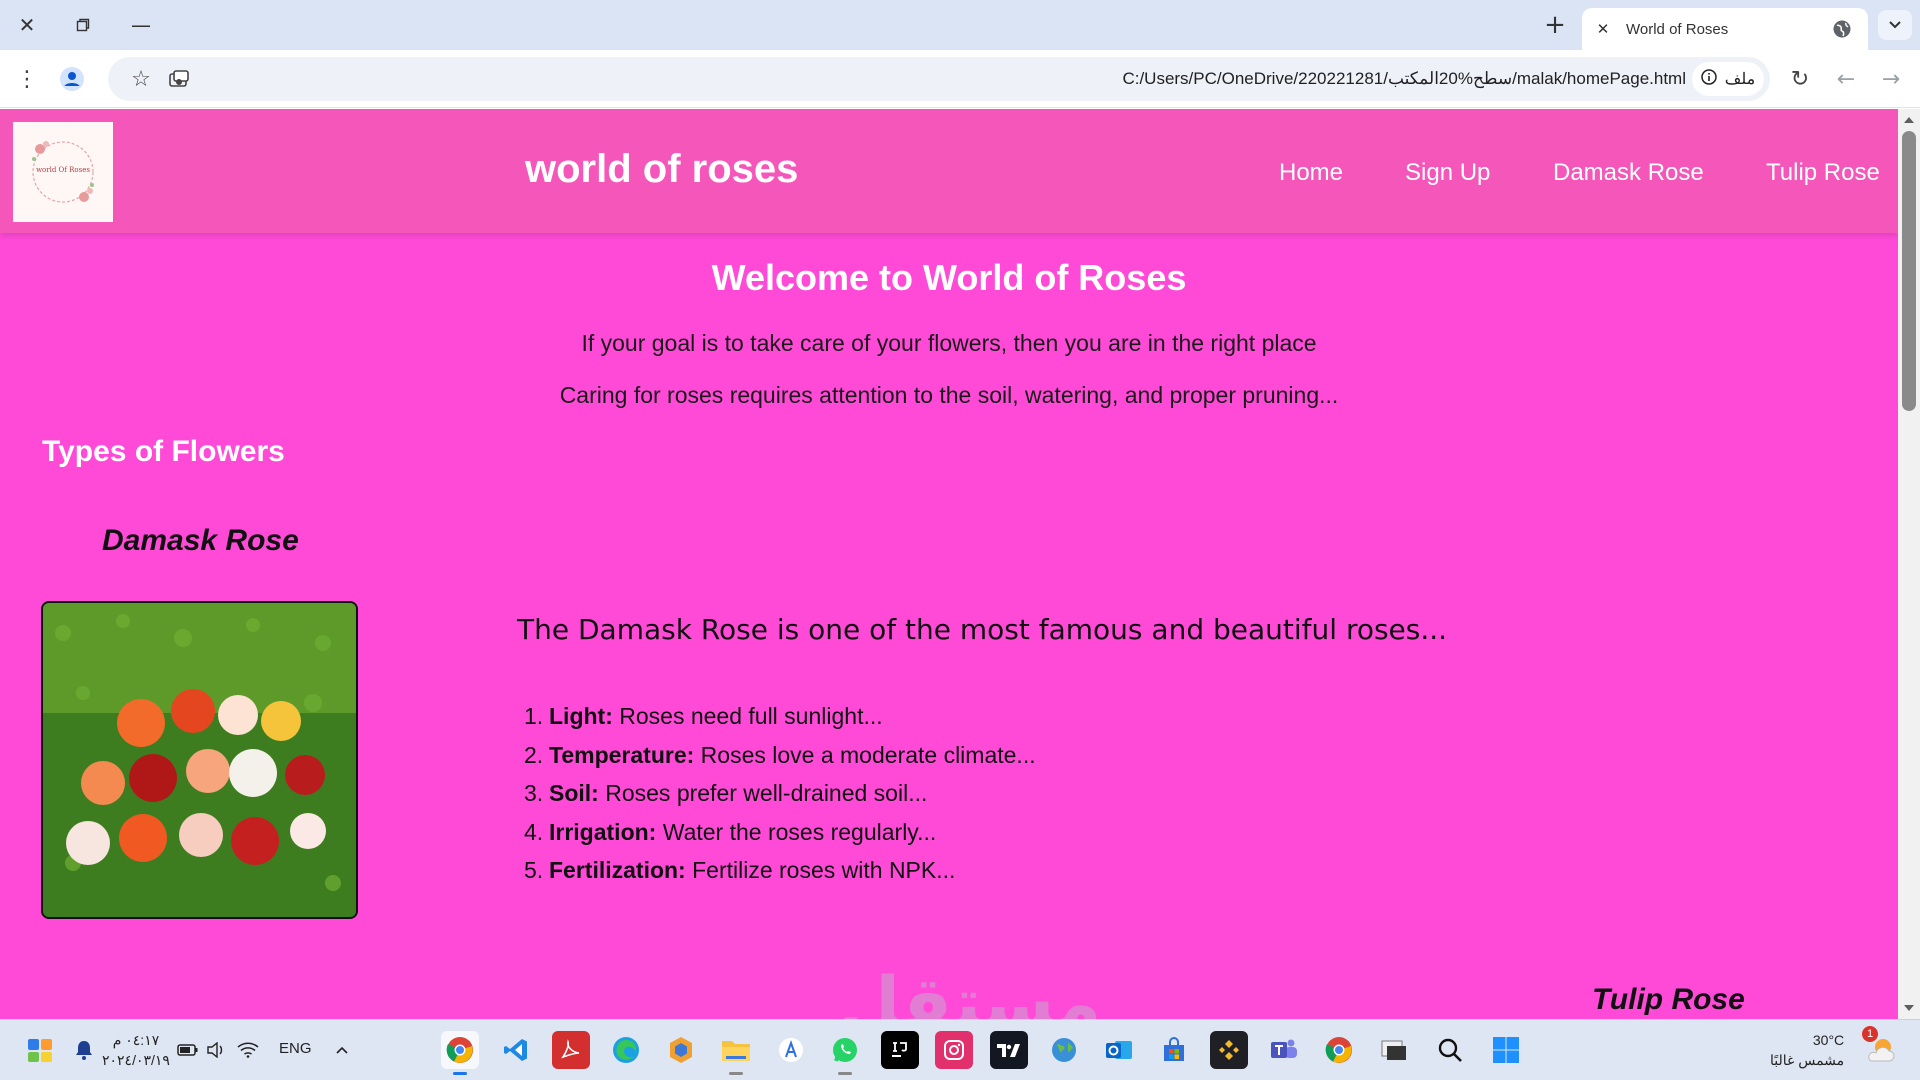 The height and width of the screenshot is (1080, 1920). I want to click on scroll-up-icon, so click(1909, 120).